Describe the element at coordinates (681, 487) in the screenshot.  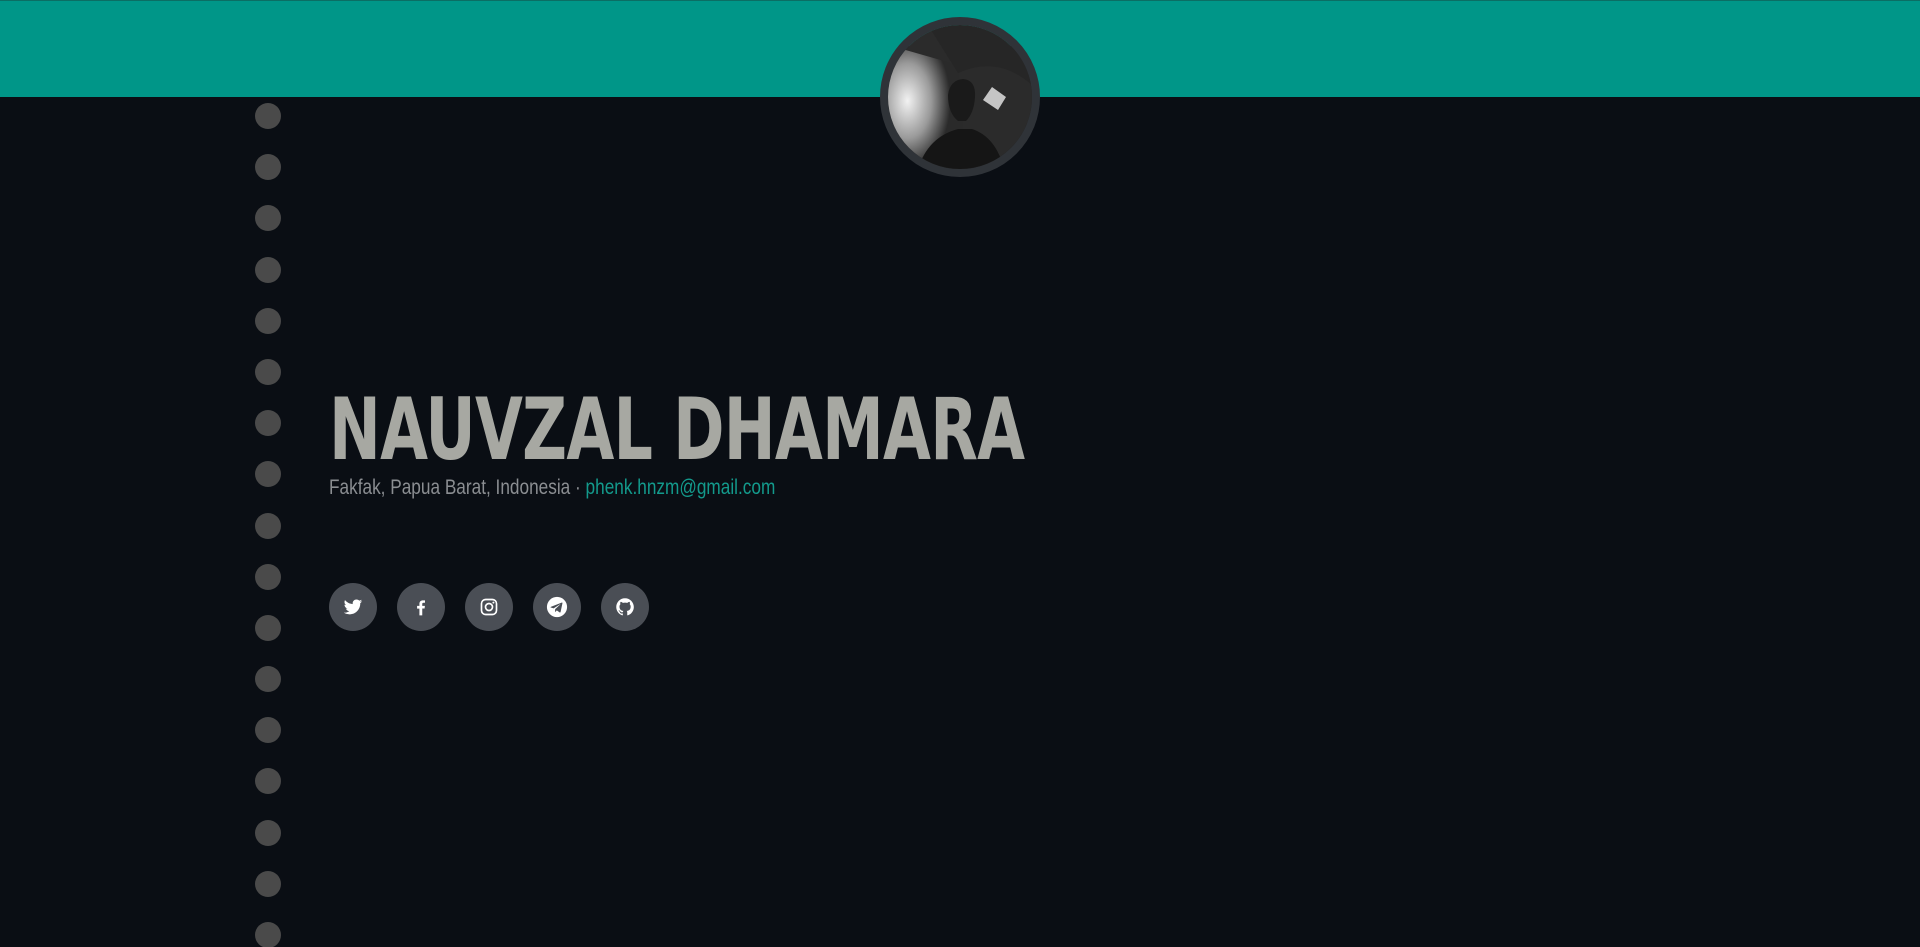
I see `email-link: phenk.hnzm@gmail.com` at that location.